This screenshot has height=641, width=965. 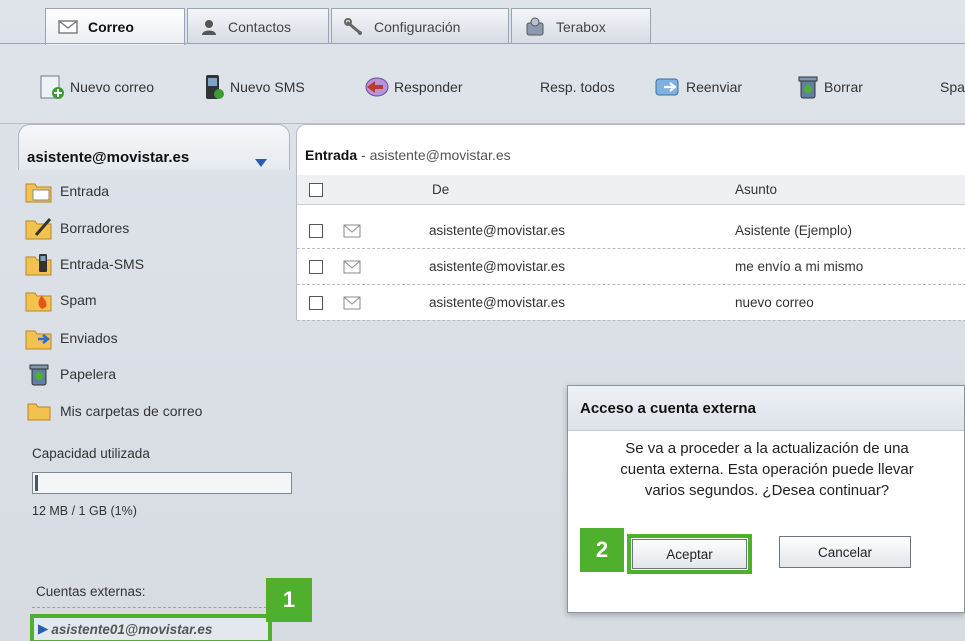 I want to click on new-sms-button: Nuevo SMS, so click(x=253, y=87).